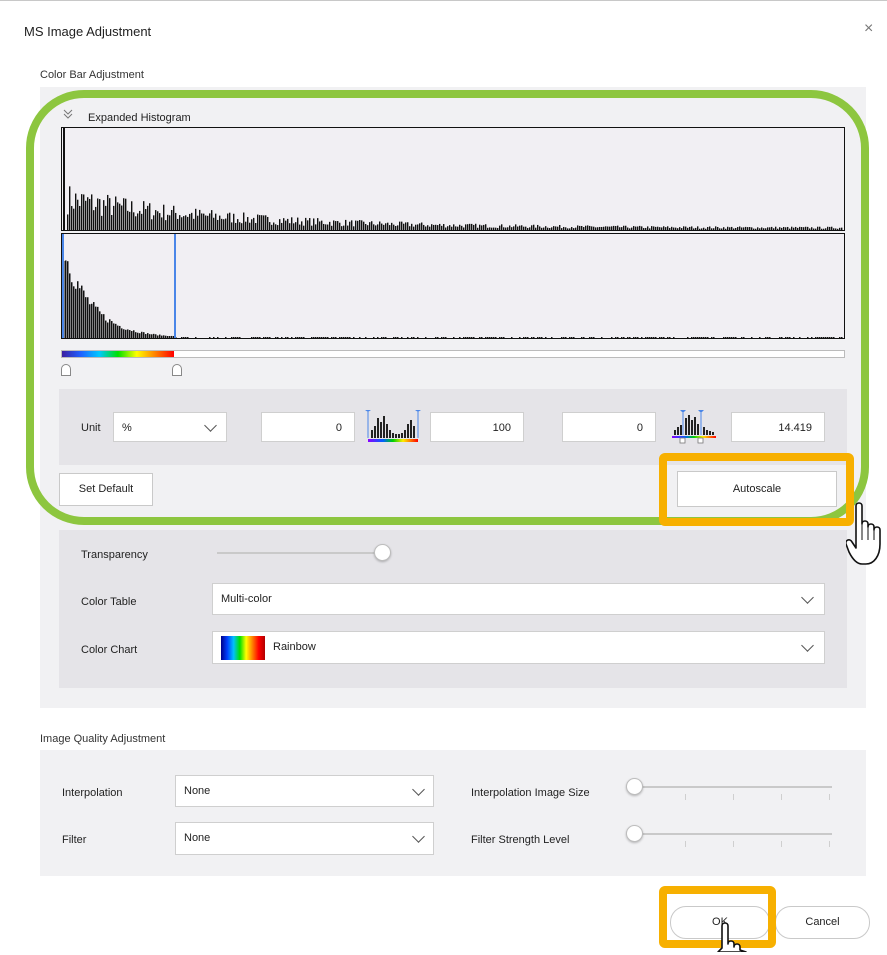 The height and width of the screenshot is (955, 887). What do you see at coordinates (197, 791) in the screenshot?
I see `interpolation-value: None` at bounding box center [197, 791].